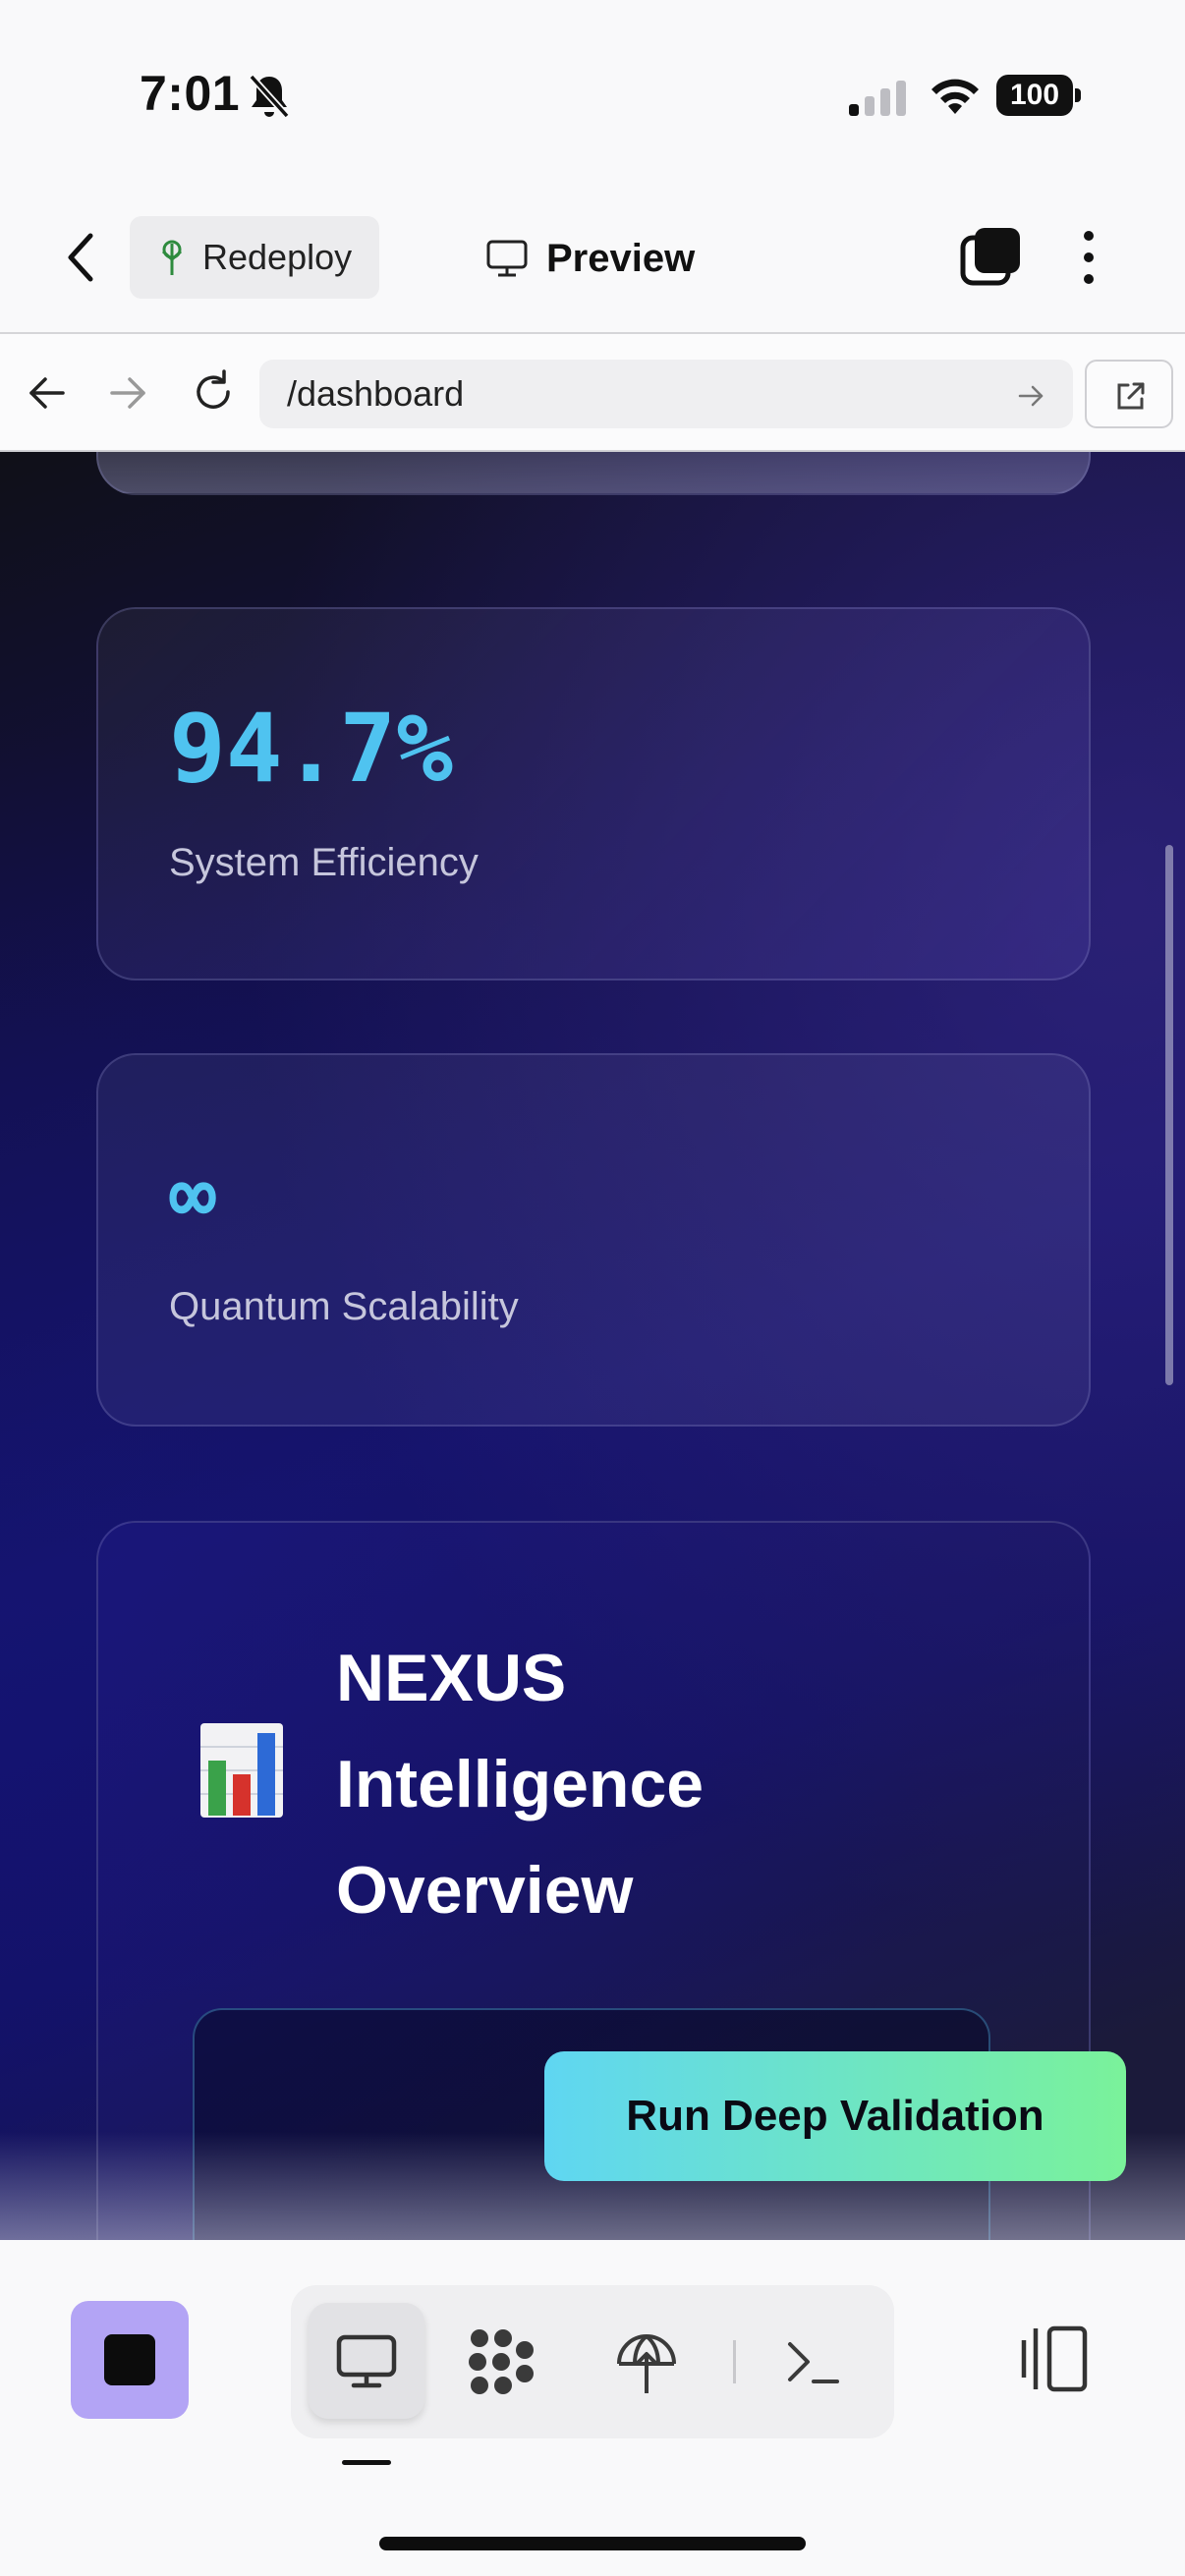 This screenshot has height=2576, width=1185. What do you see at coordinates (501, 2361) in the screenshot?
I see `nodes-graph-icon` at bounding box center [501, 2361].